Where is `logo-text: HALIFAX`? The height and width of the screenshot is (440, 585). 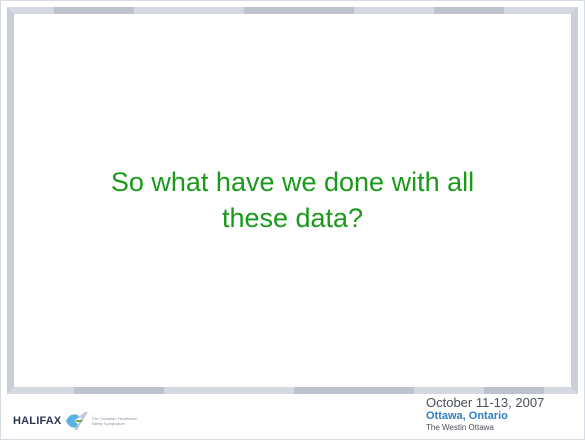
logo-text: HALIFAX is located at coordinates (37, 421).